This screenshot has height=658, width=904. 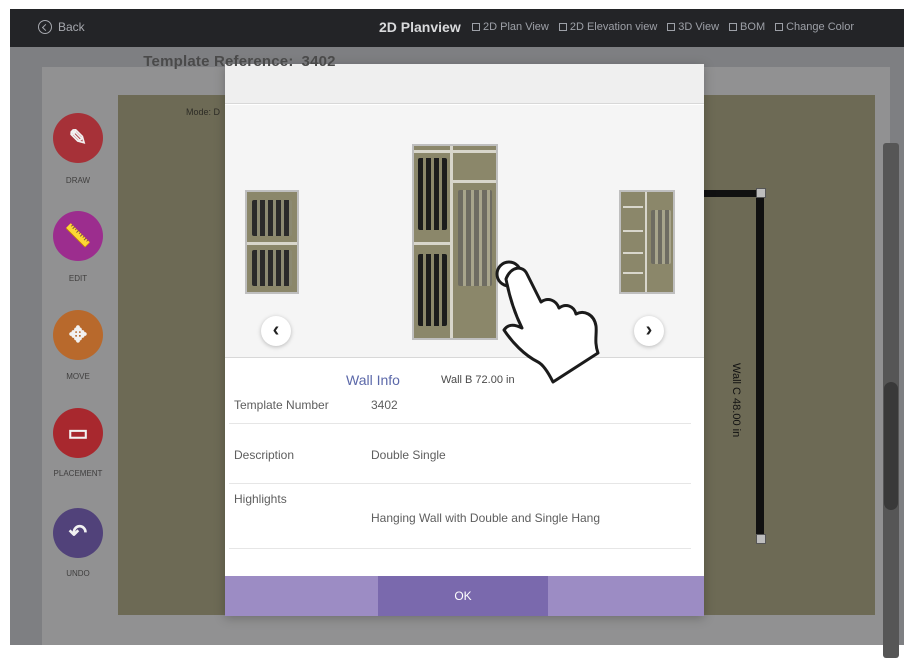 I want to click on back-label: Back, so click(x=71, y=27).